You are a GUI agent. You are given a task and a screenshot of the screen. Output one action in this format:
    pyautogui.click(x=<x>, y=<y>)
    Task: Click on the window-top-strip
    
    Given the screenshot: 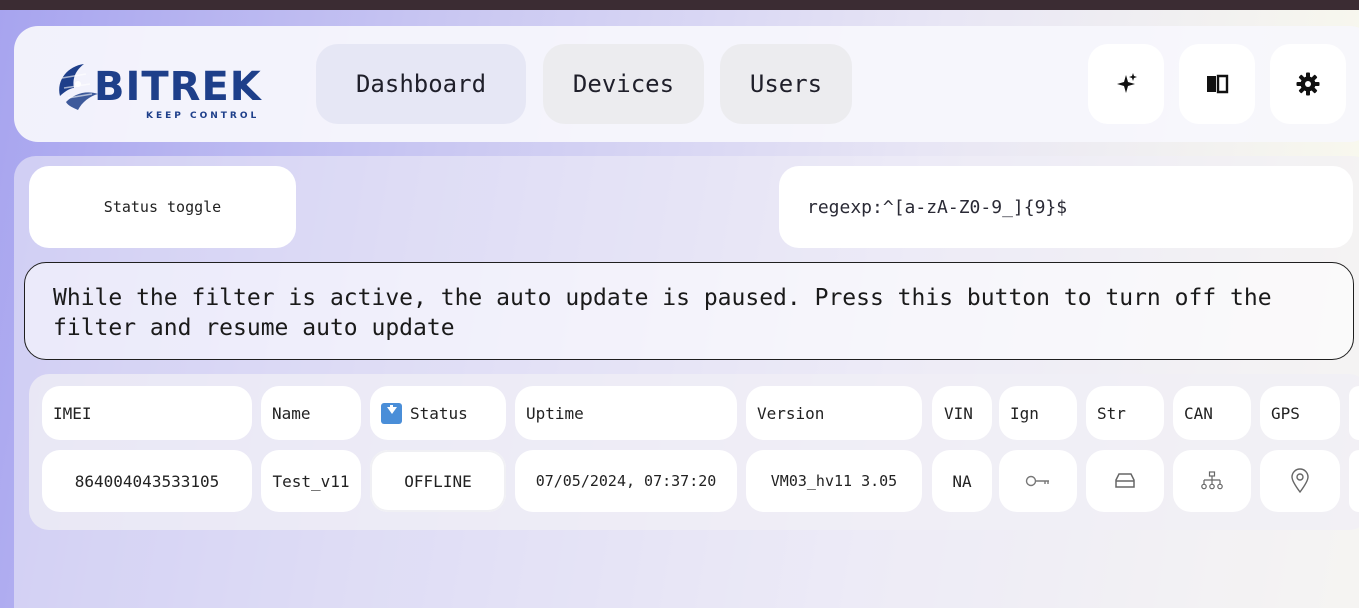 What is the action you would take?
    pyautogui.click(x=679, y=5)
    